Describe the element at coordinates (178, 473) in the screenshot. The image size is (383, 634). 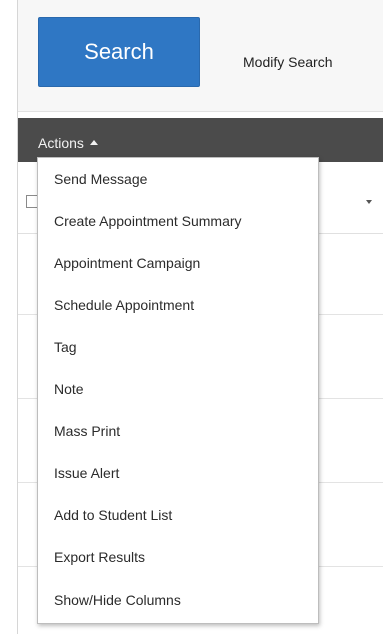
I see `menu-item-issue-alert: Issue Alert` at that location.